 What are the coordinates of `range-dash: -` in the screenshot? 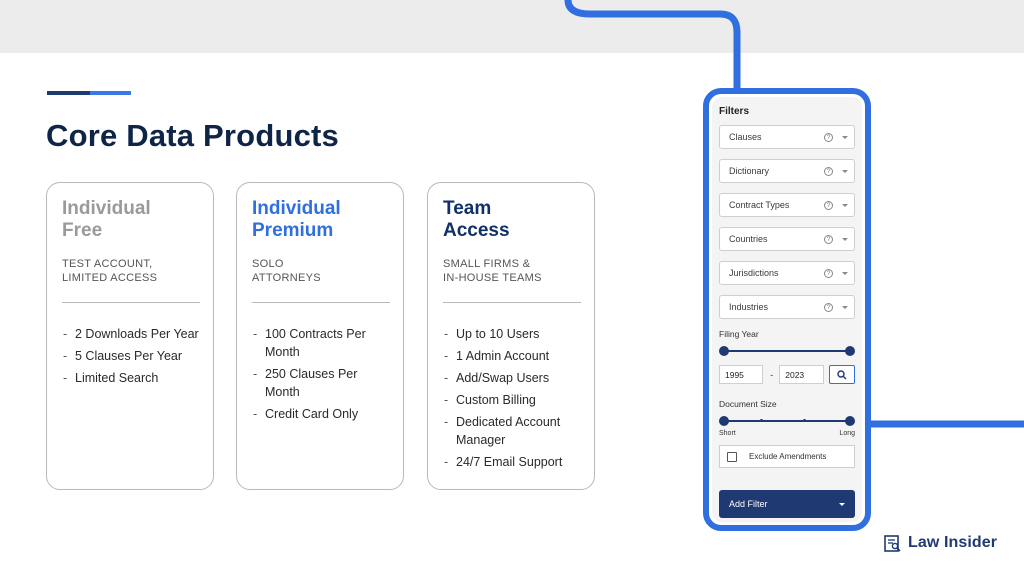 It's located at (772, 374).